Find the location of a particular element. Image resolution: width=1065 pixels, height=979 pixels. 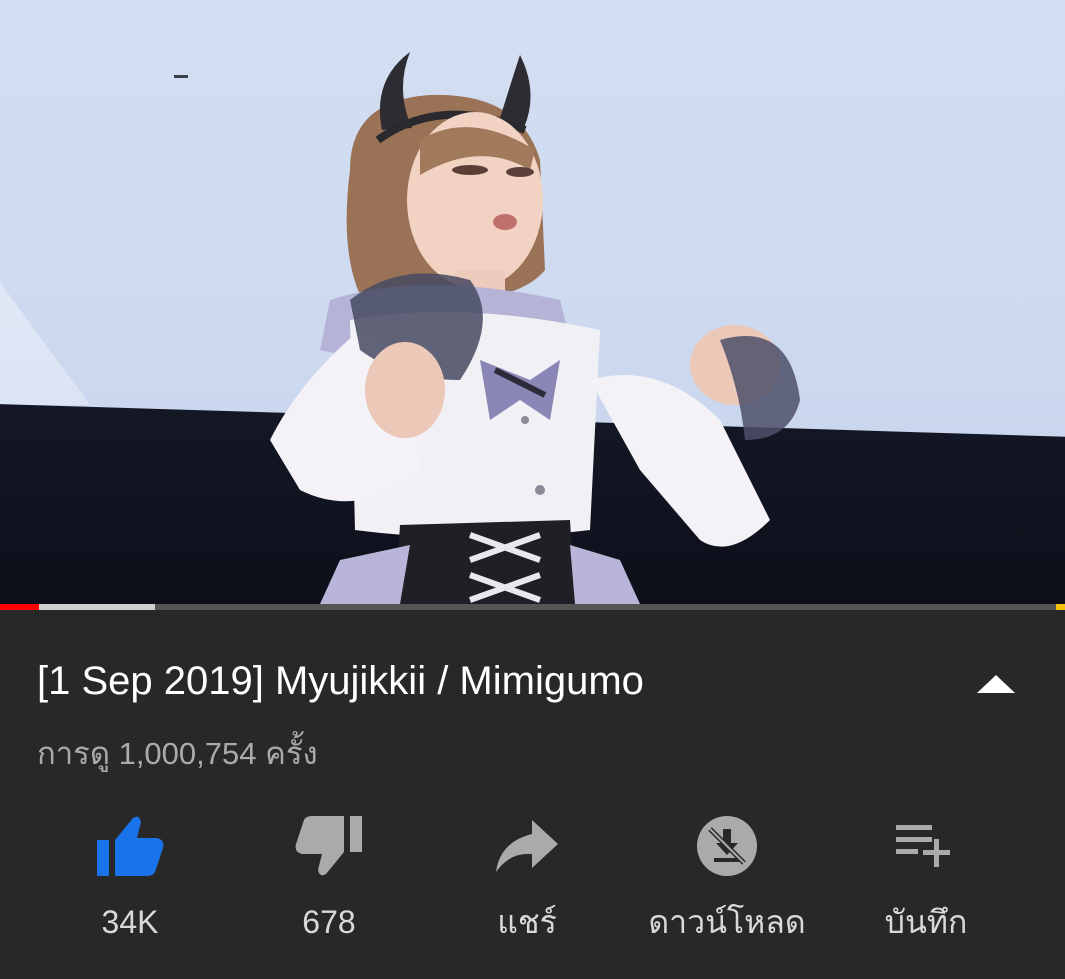

share-label: แชร์ is located at coordinates (527, 922).